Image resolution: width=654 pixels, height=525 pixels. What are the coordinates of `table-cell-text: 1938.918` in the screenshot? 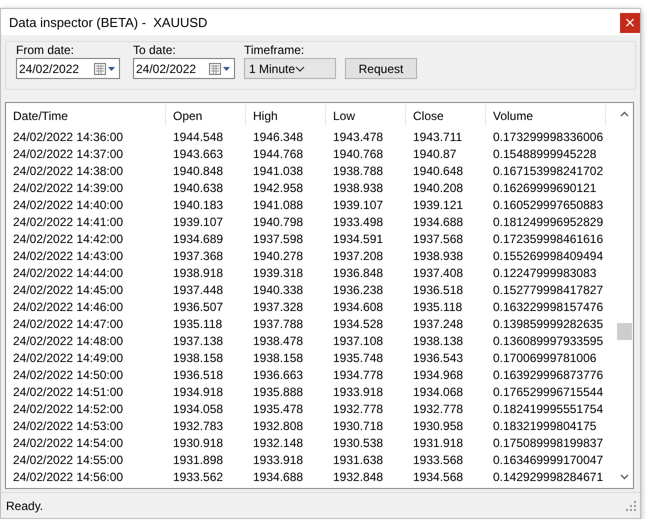 It's located at (198, 273).